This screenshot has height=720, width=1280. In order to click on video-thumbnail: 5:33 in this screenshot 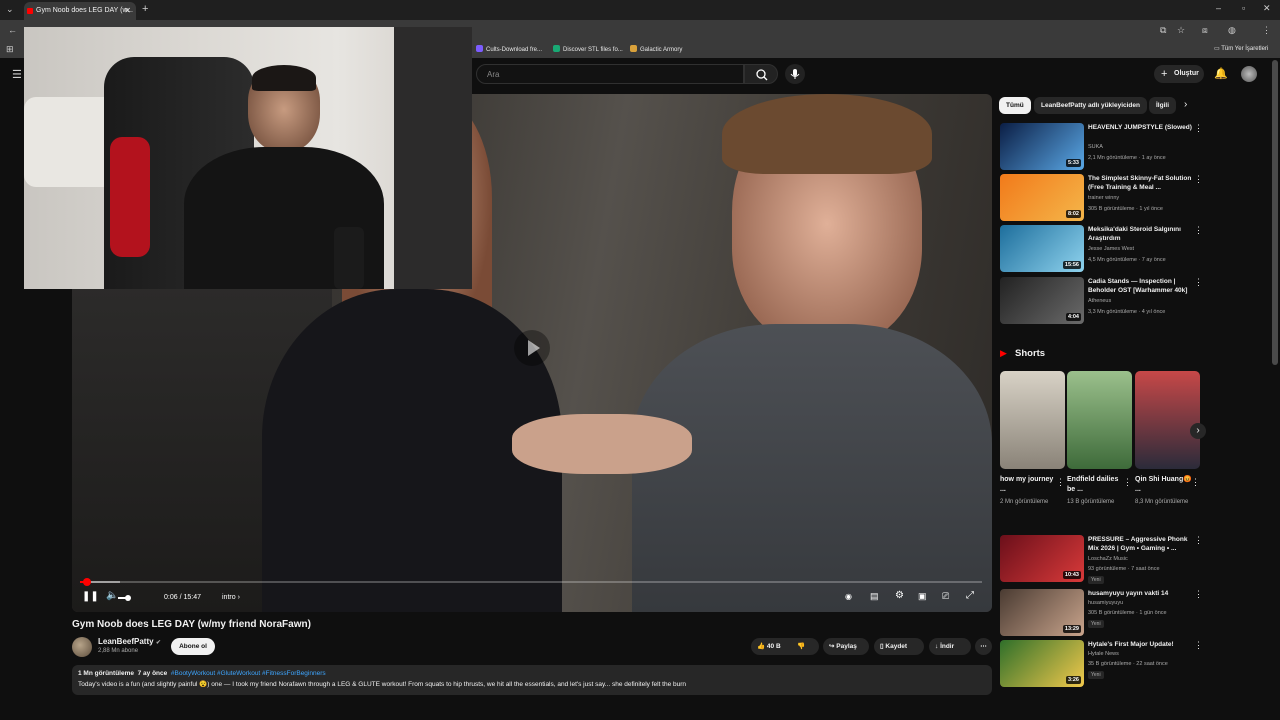, I will do `click(1042, 146)`.